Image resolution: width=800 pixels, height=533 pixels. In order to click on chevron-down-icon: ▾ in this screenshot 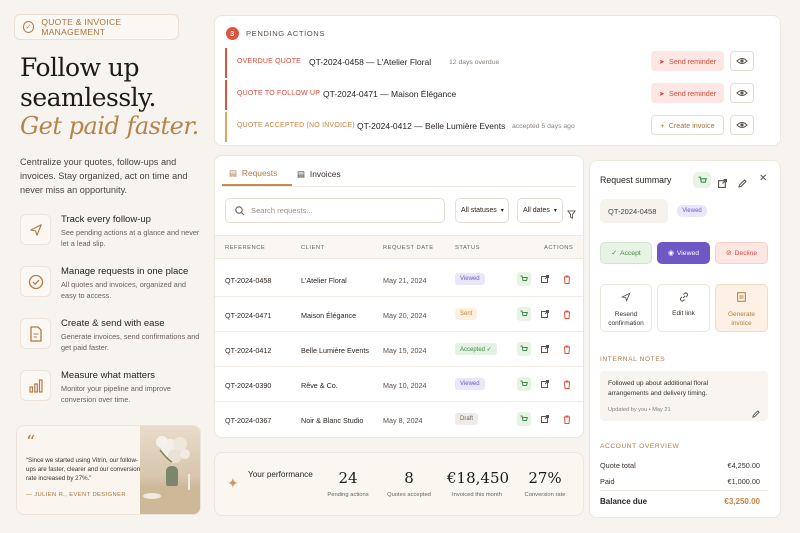, I will do `click(502, 211)`.